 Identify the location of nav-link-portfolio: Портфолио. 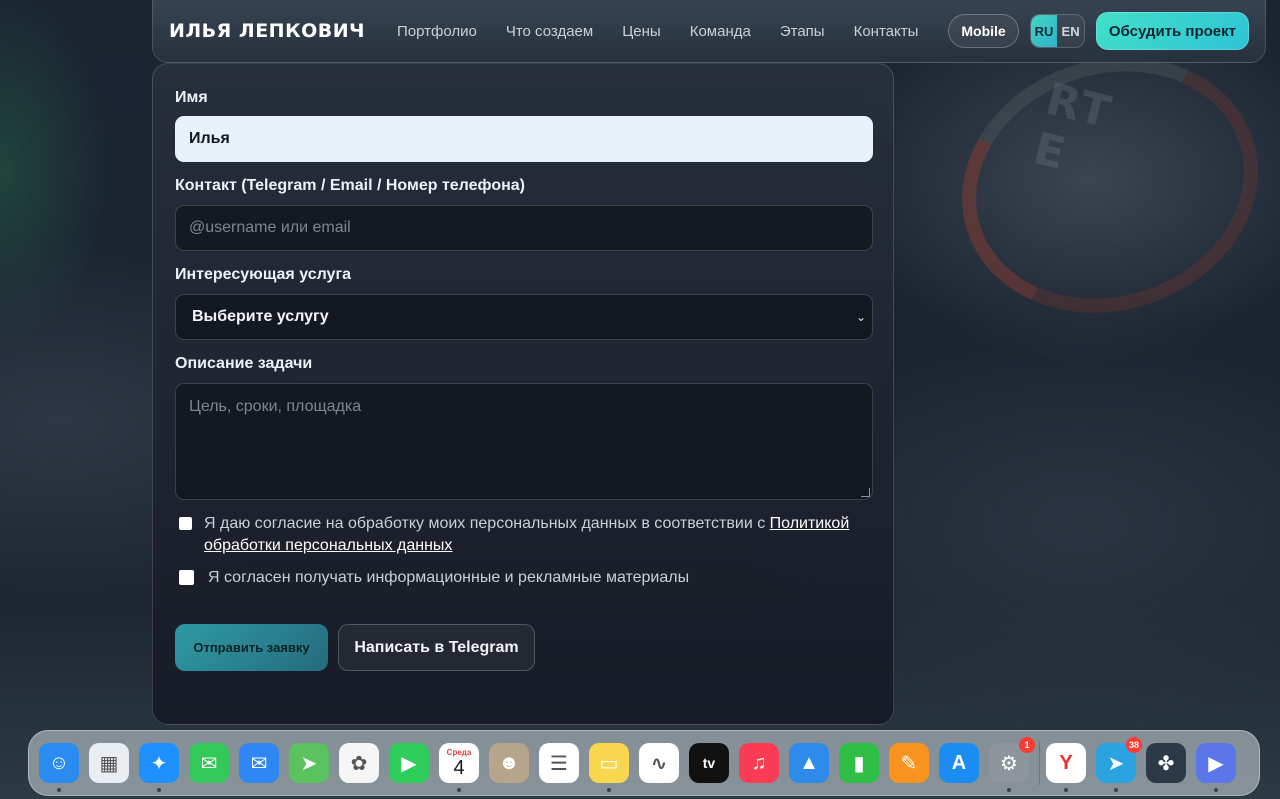
(437, 31).